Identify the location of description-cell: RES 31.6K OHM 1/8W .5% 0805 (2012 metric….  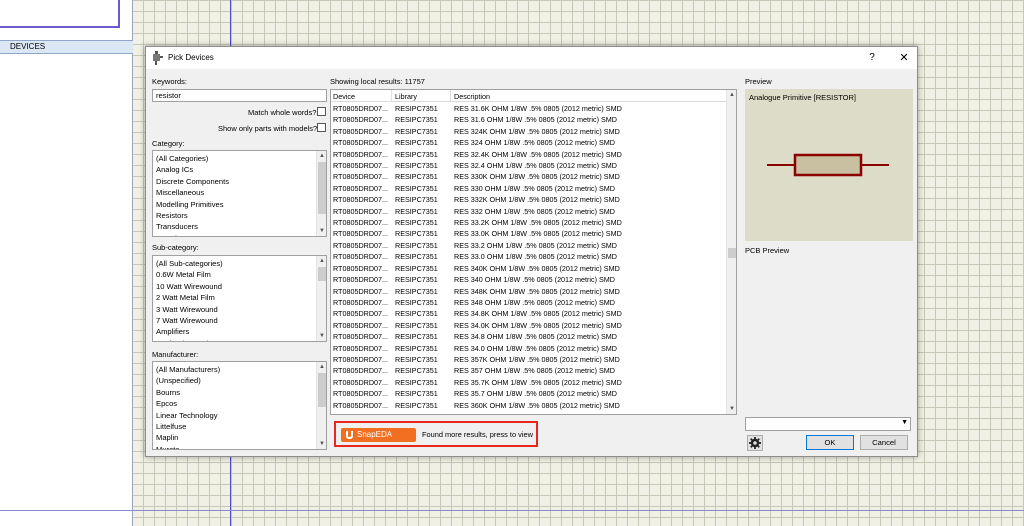
(538, 108).